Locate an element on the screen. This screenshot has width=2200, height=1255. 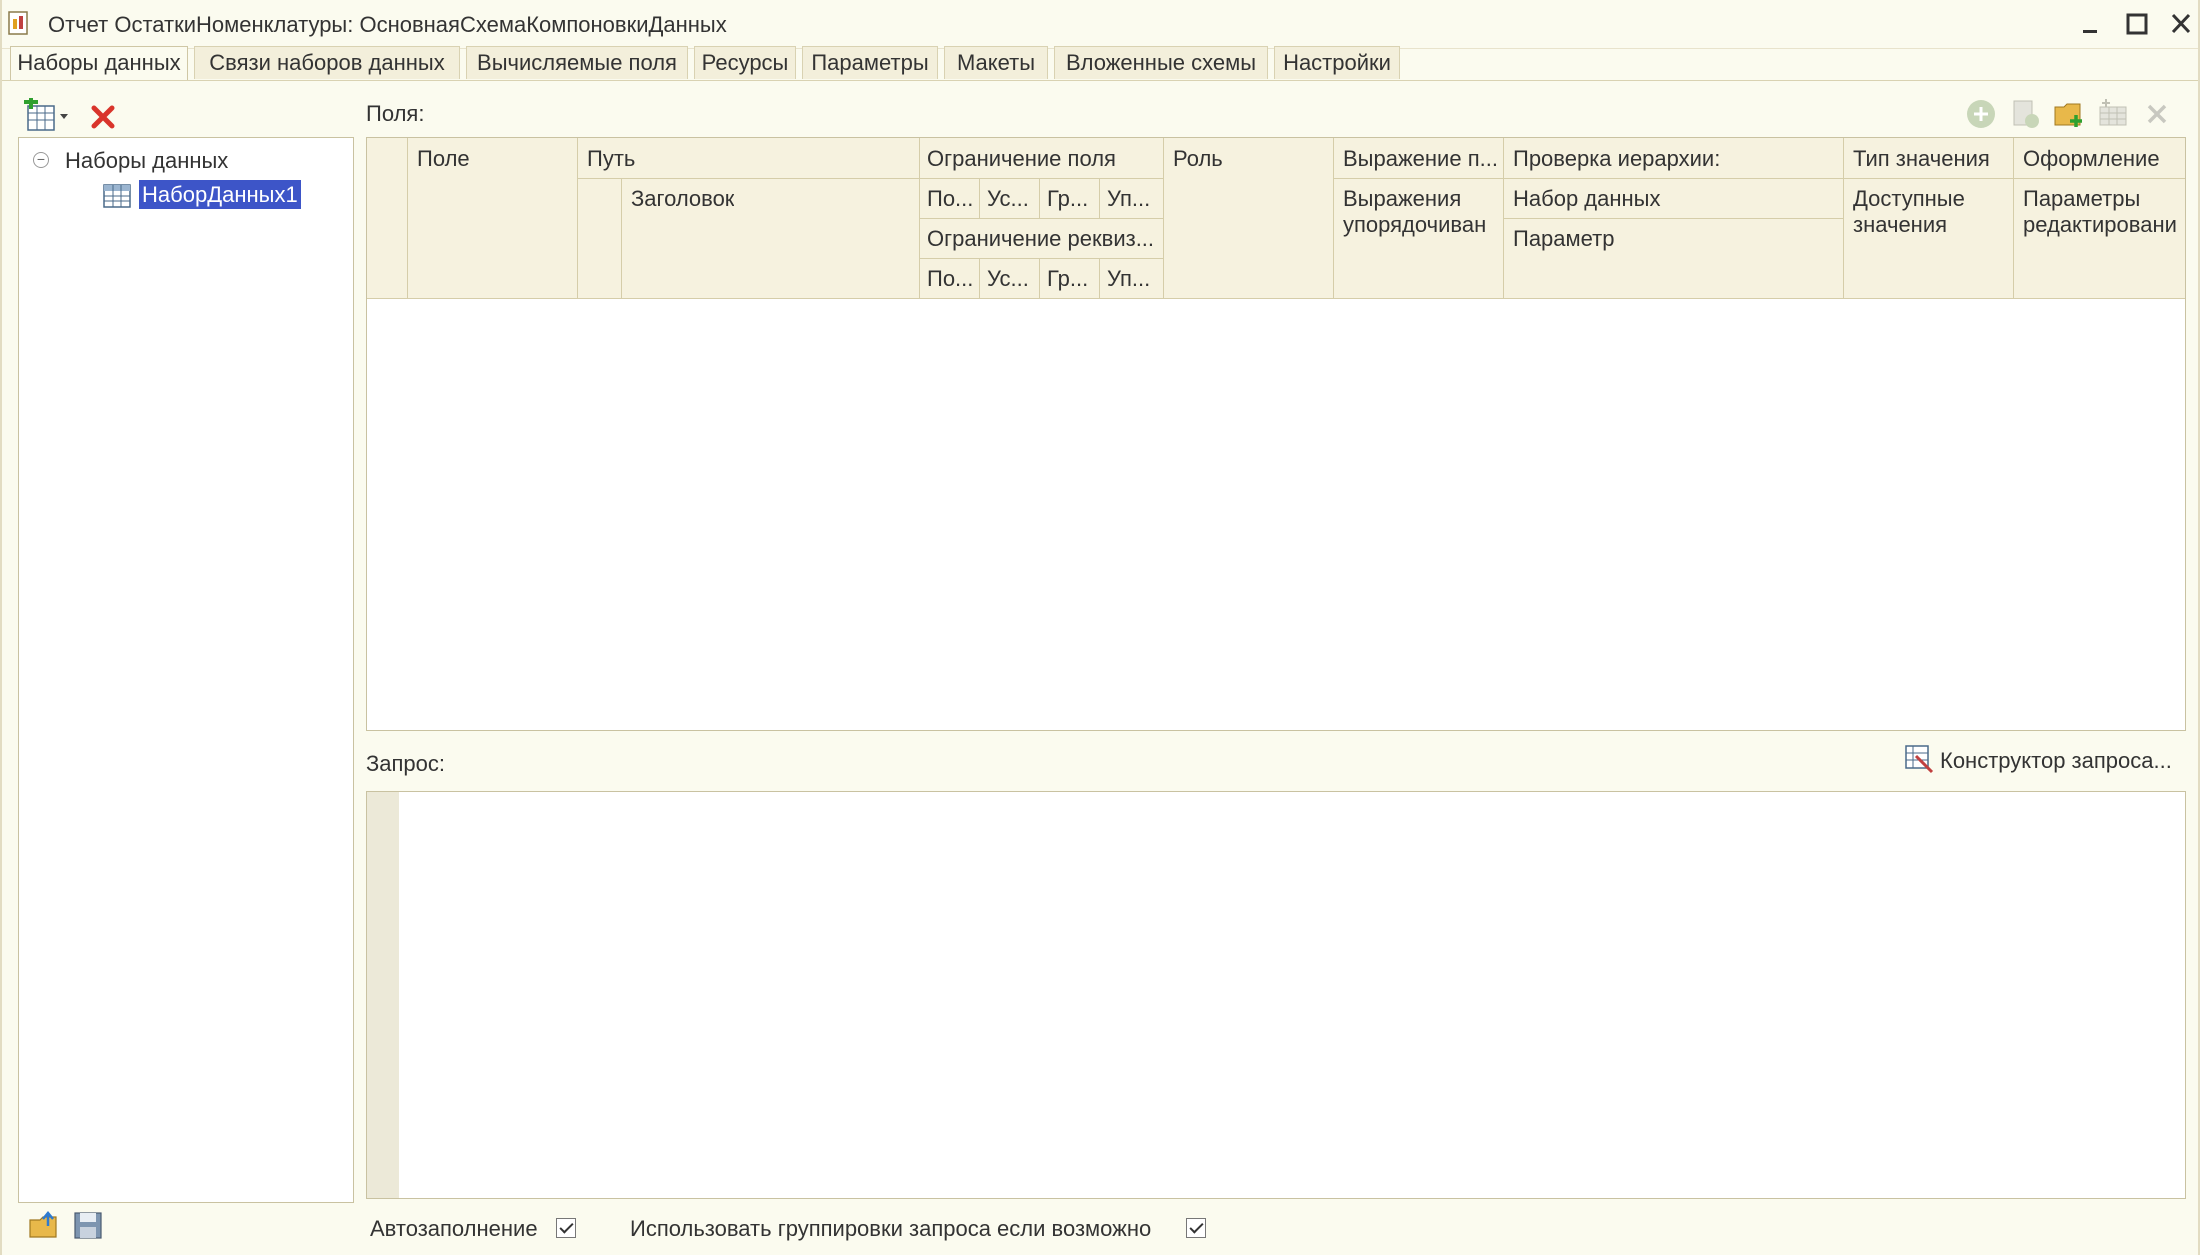
tree-item-label: НаборДанных1 is located at coordinates (220, 194).